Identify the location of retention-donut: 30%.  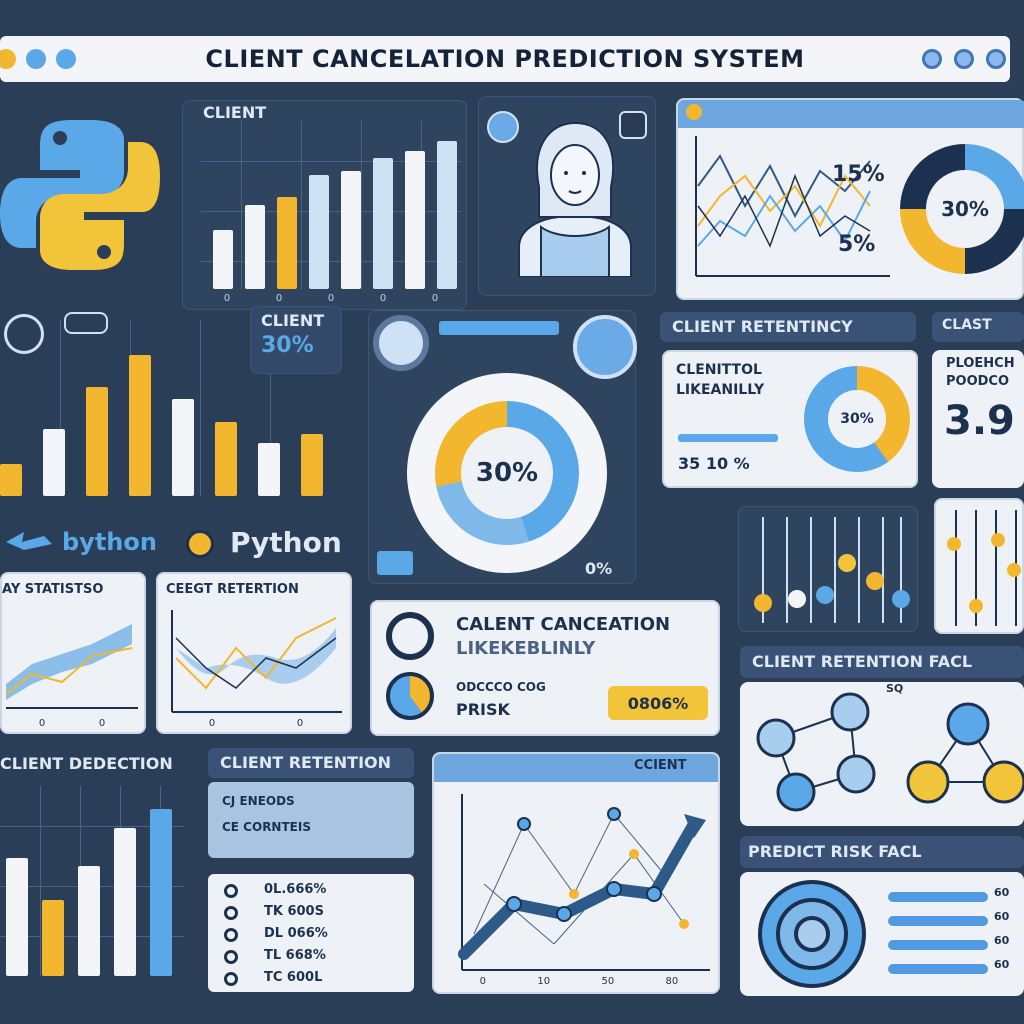
(857, 419).